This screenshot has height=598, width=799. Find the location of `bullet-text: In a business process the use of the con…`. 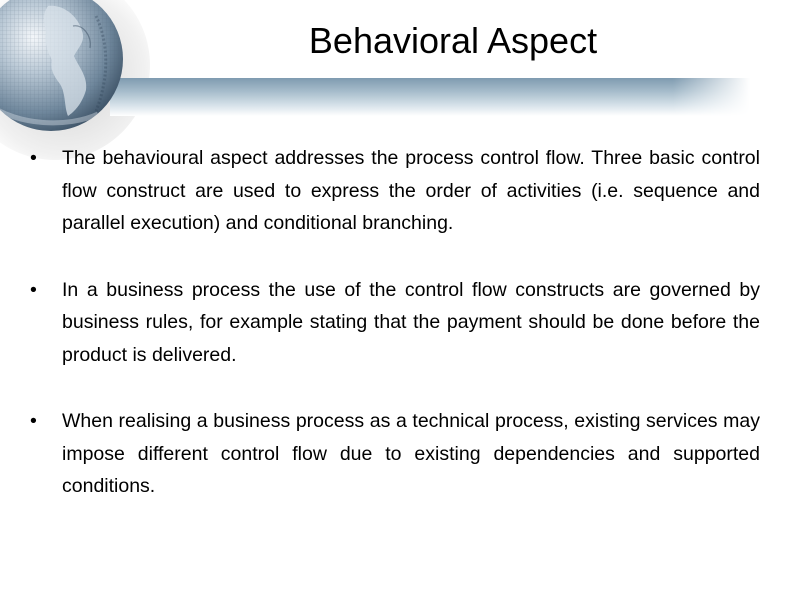

bullet-text: In a business process the use of the con… is located at coordinates (411, 322).